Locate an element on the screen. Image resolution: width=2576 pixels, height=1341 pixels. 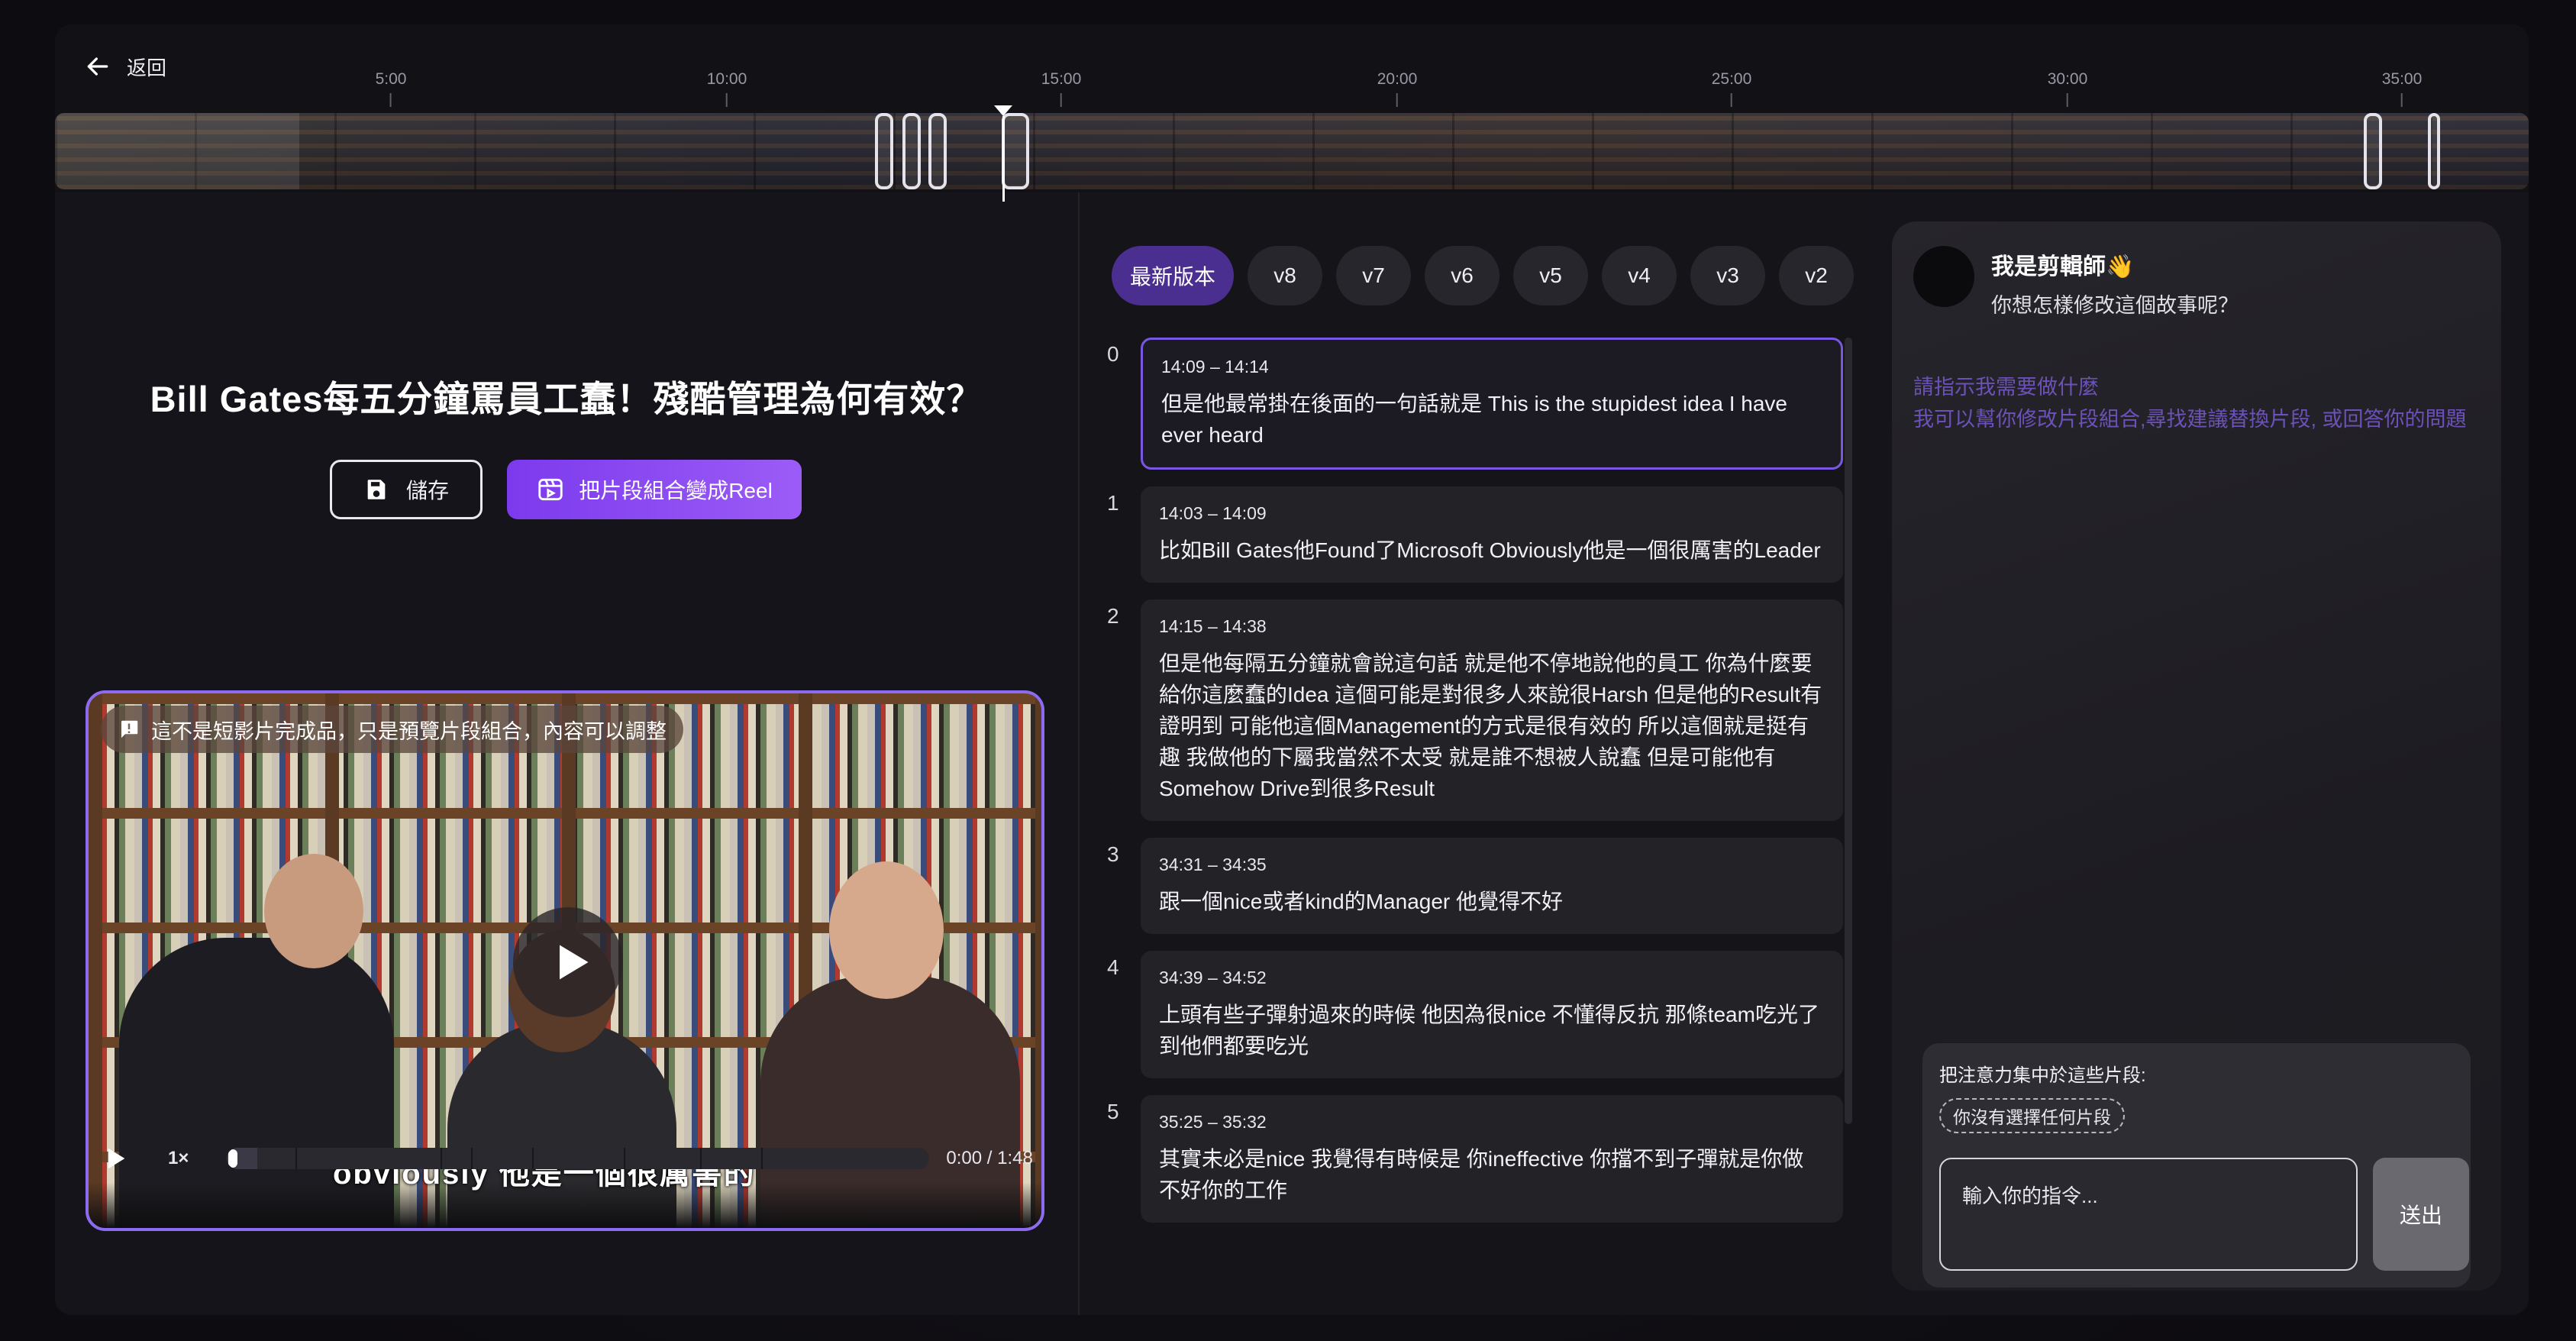
version-tabs: 最新版本 v8 v7 v6 v5 v4 v3 v2 is located at coordinates (1483, 275).